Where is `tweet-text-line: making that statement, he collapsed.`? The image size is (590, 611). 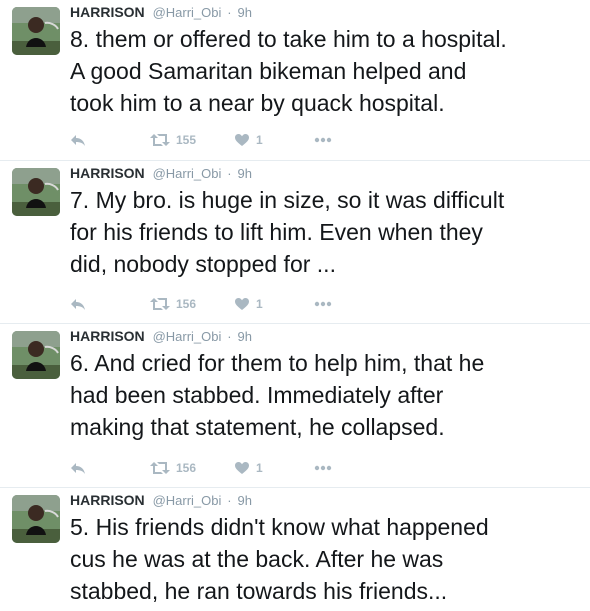
tweet-text-line: making that statement, he collapsed. is located at coordinates (257, 427).